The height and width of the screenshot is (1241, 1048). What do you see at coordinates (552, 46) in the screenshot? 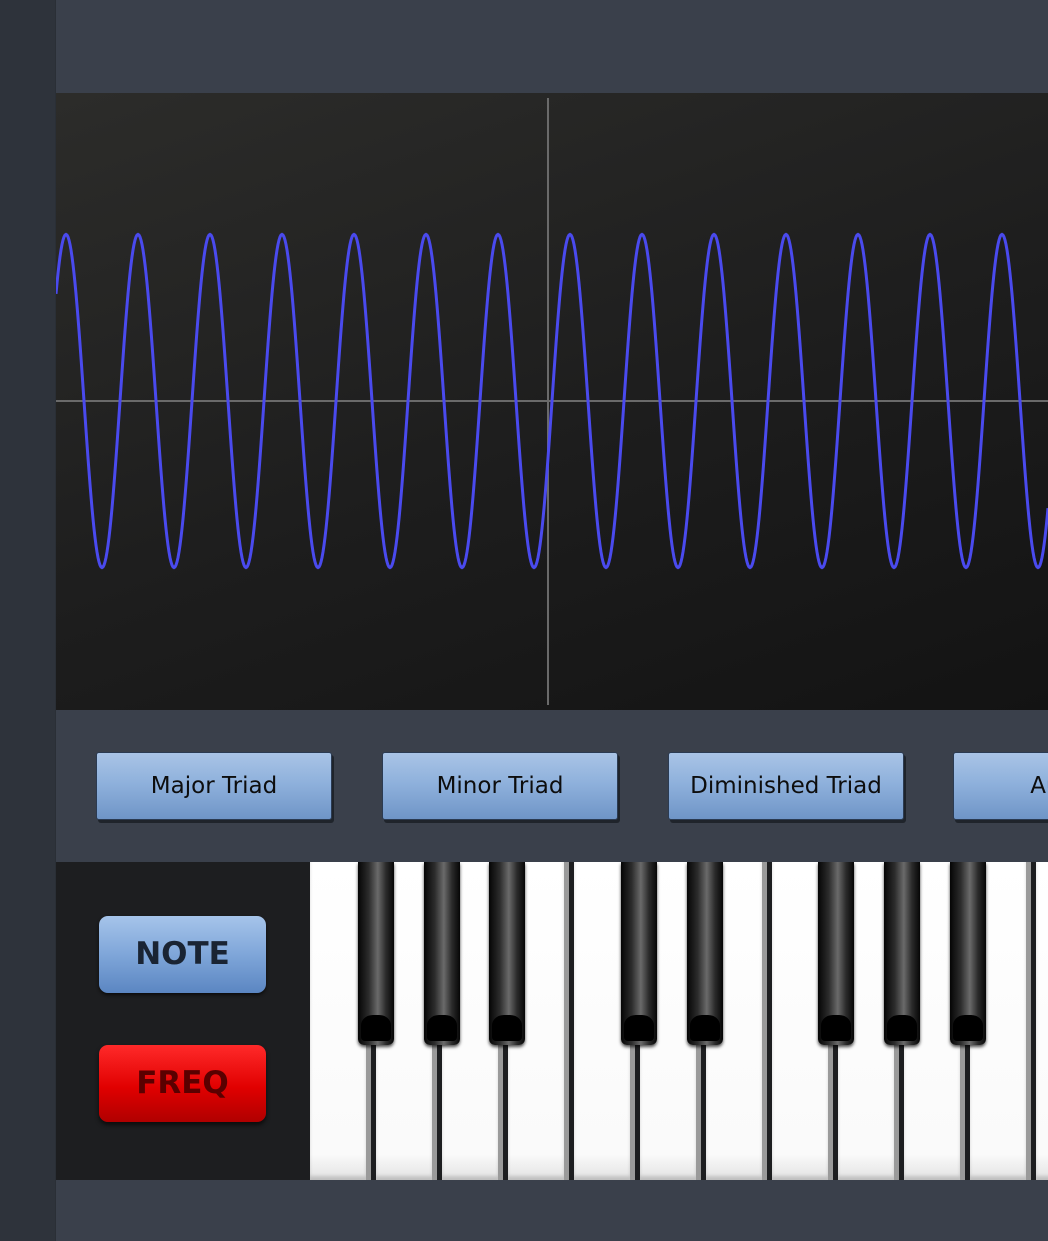
I see `top-bar` at bounding box center [552, 46].